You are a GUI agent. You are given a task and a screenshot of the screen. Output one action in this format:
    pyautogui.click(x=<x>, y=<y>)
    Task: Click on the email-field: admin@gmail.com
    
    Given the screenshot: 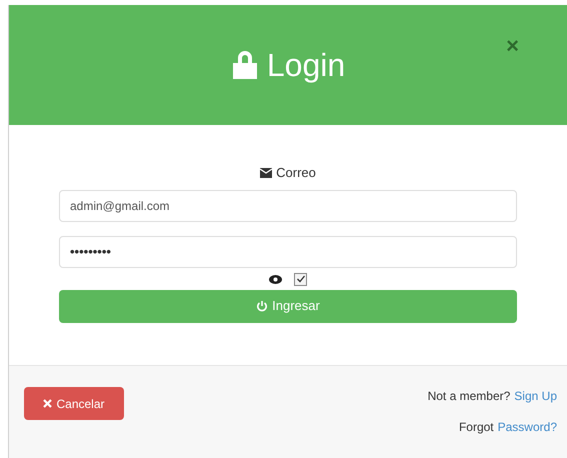 What is the action you would take?
    pyautogui.click(x=288, y=206)
    